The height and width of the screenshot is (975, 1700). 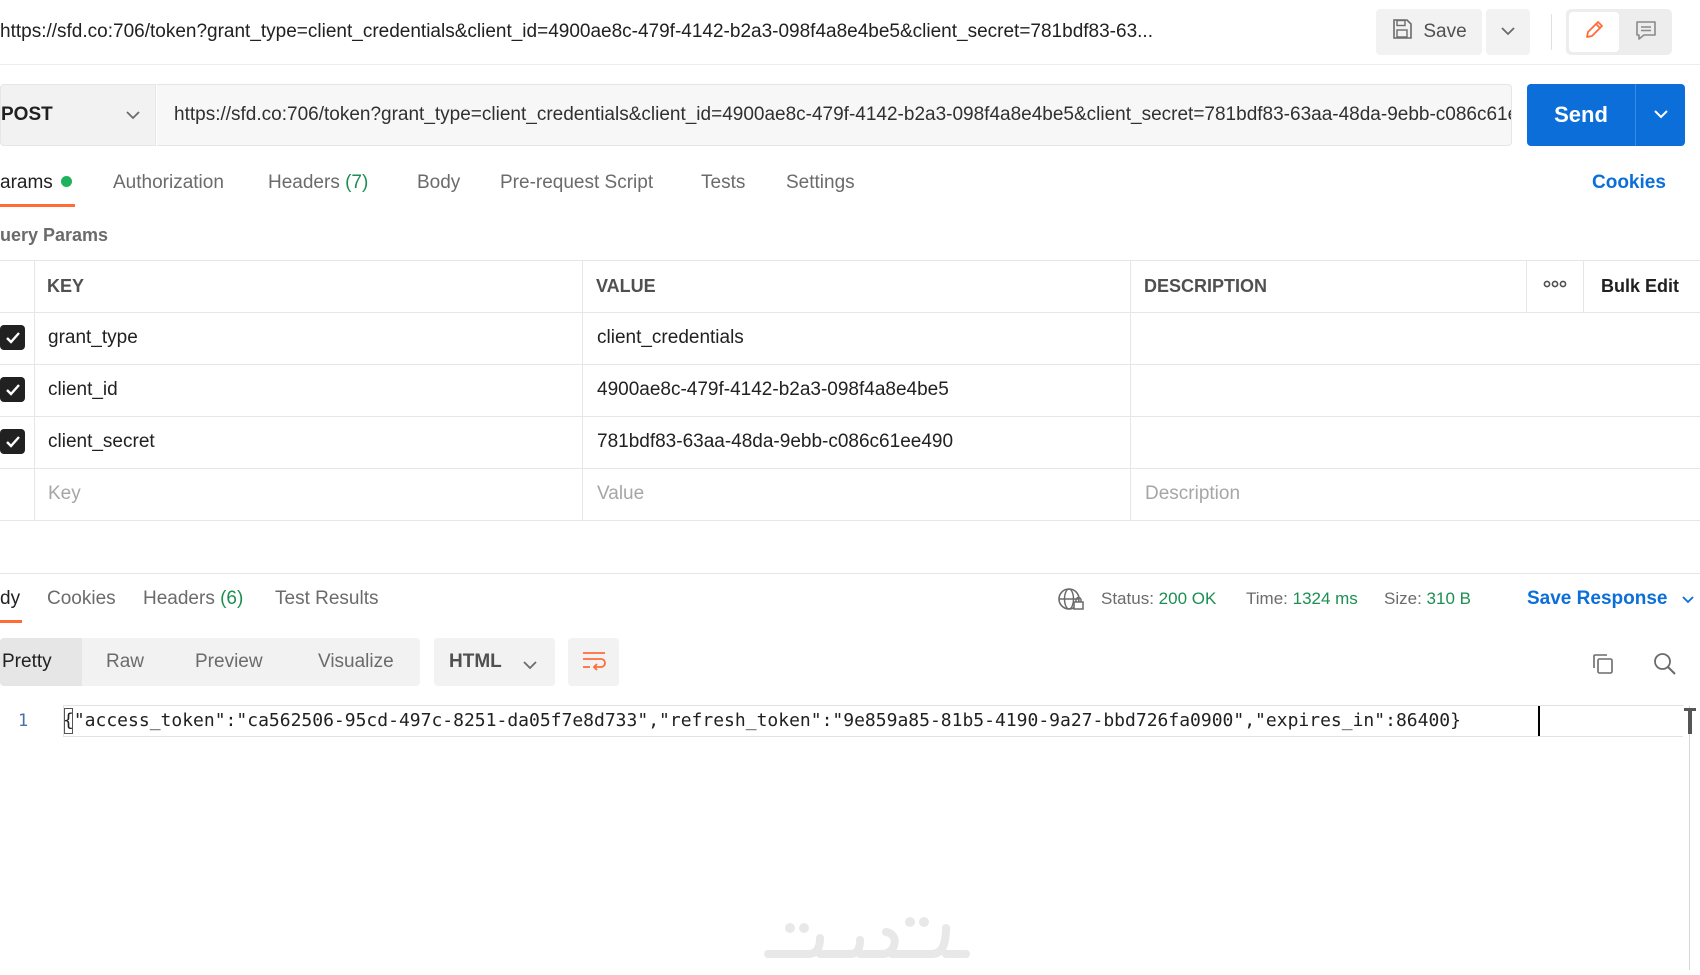 I want to click on comment-icon, so click(x=1646, y=32).